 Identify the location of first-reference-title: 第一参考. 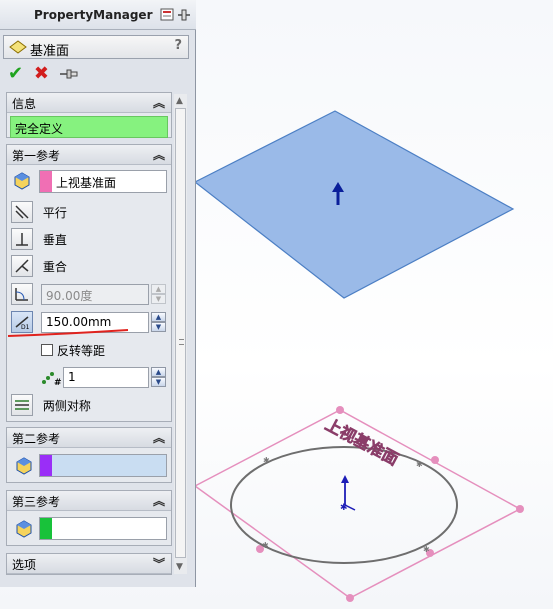
(36, 156).